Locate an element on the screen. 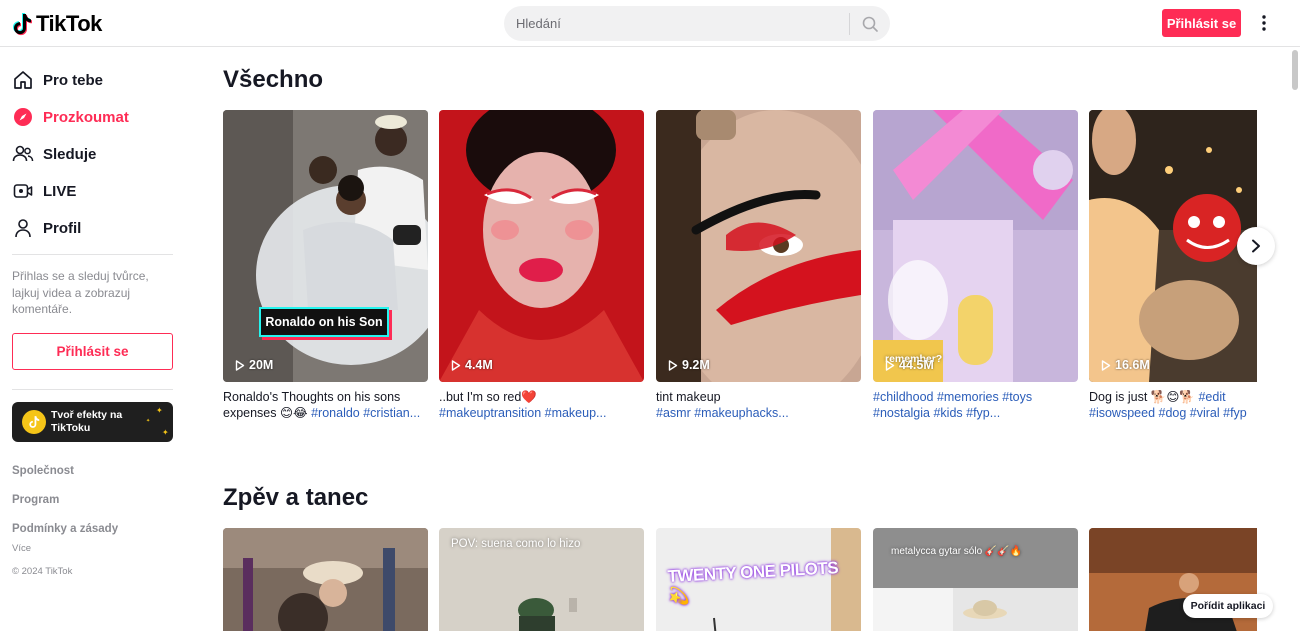 Image resolution: width=1300 pixels, height=631 pixels. sidebar-item-following: Sleduje is located at coordinates (54, 154).